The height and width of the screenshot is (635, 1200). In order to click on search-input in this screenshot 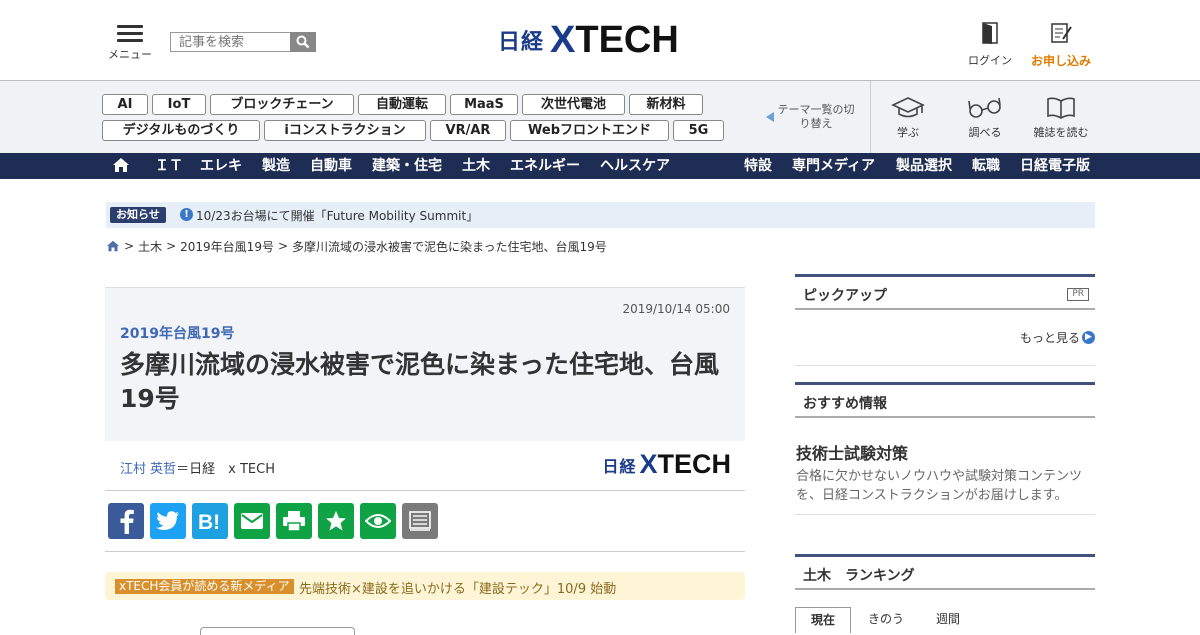, I will do `click(230, 42)`.